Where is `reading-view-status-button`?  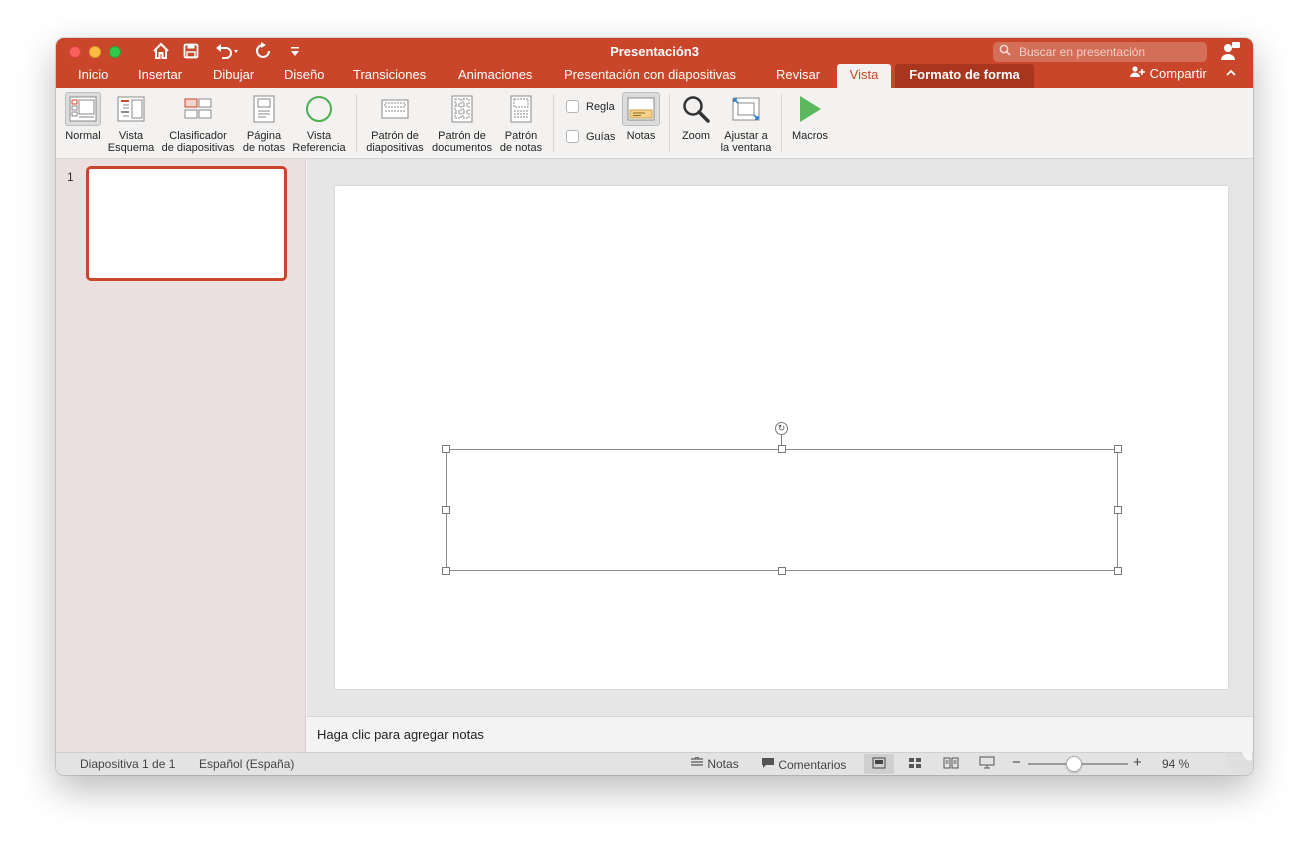
reading-view-status-button is located at coordinates (951, 764).